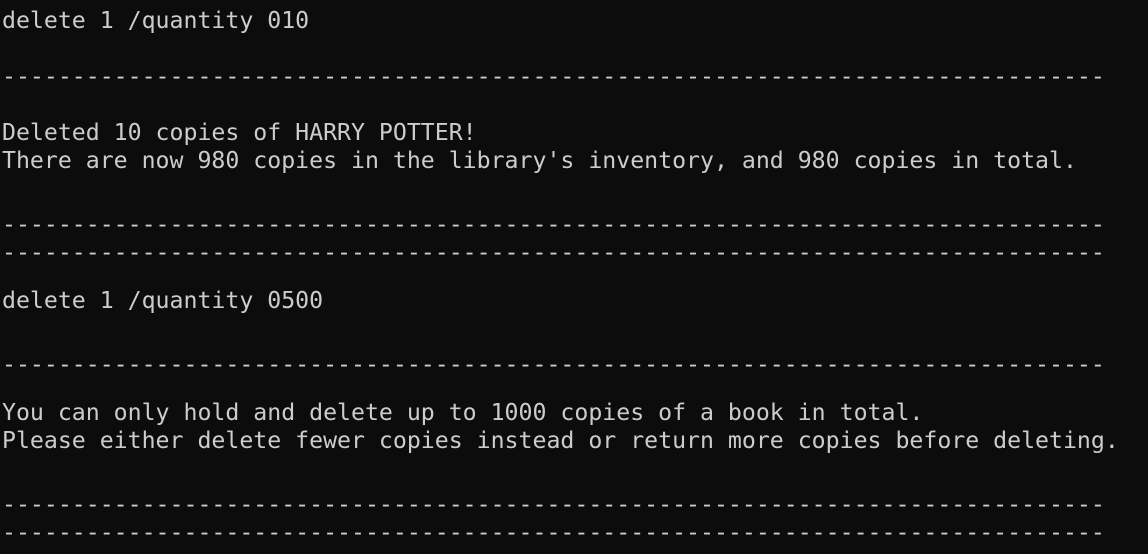 This screenshot has height=554, width=1148. I want to click on command-line: delete 1 /quantity 0500, so click(163, 300).